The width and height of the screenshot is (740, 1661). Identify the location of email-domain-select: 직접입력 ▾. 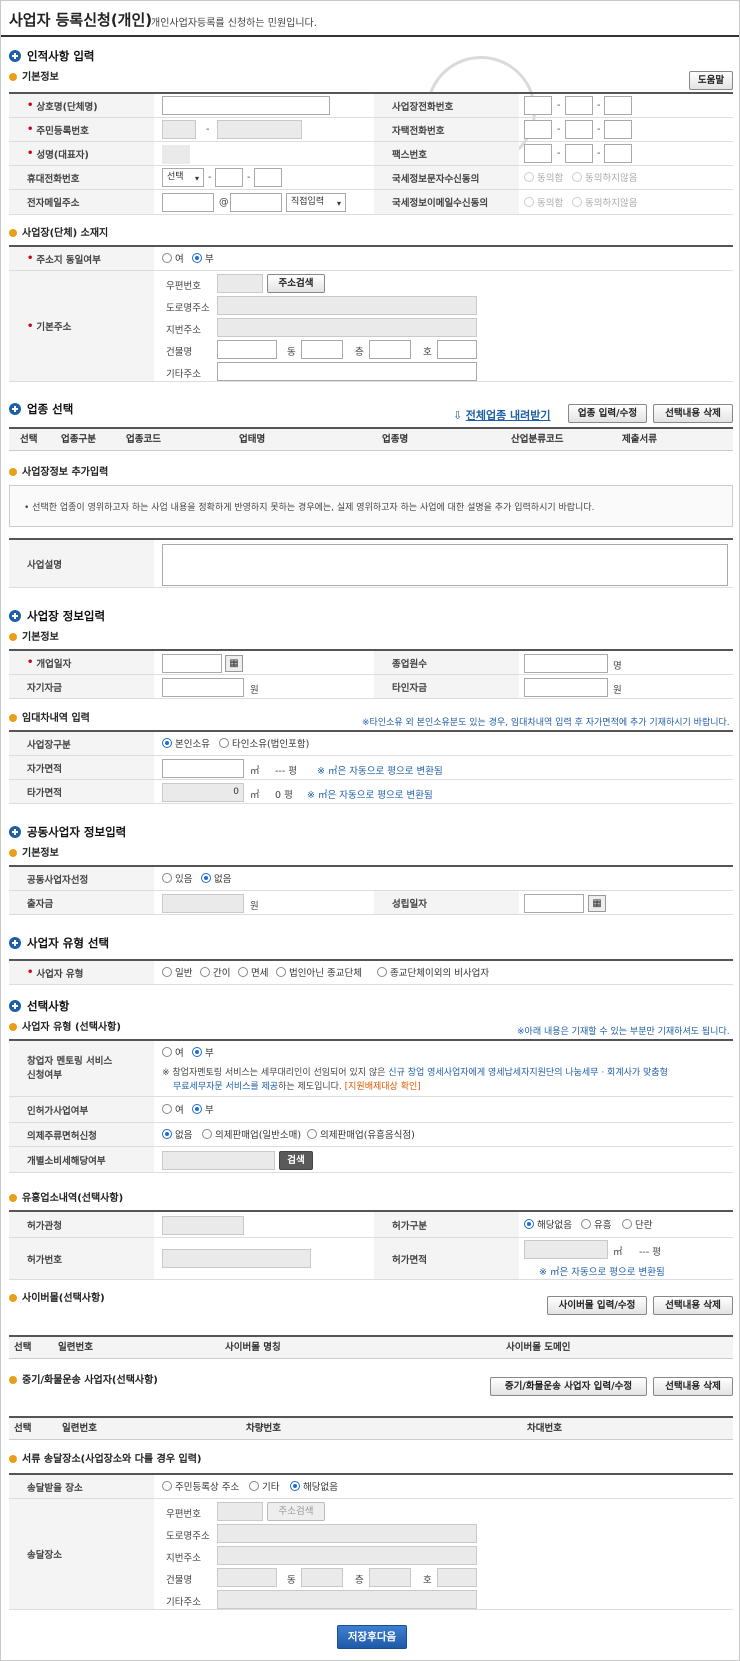
(316, 202).